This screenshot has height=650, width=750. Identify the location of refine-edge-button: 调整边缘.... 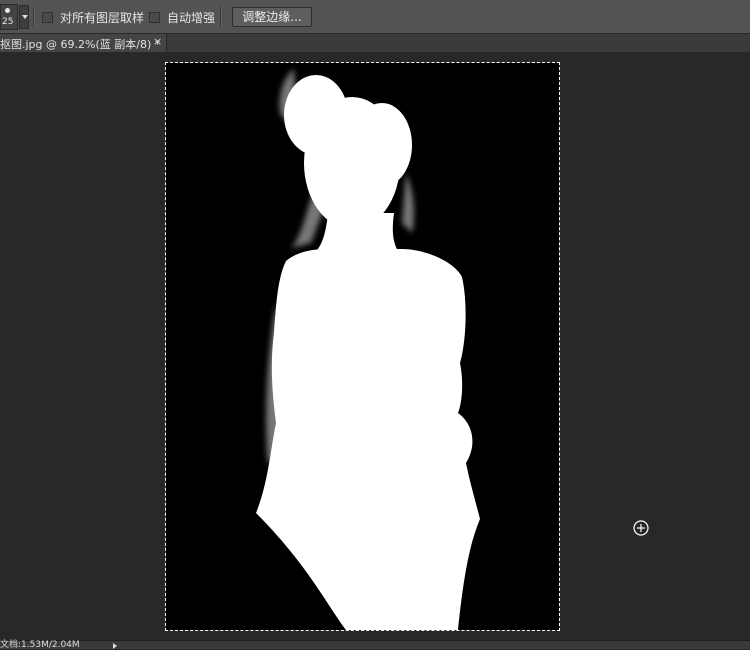
(272, 17).